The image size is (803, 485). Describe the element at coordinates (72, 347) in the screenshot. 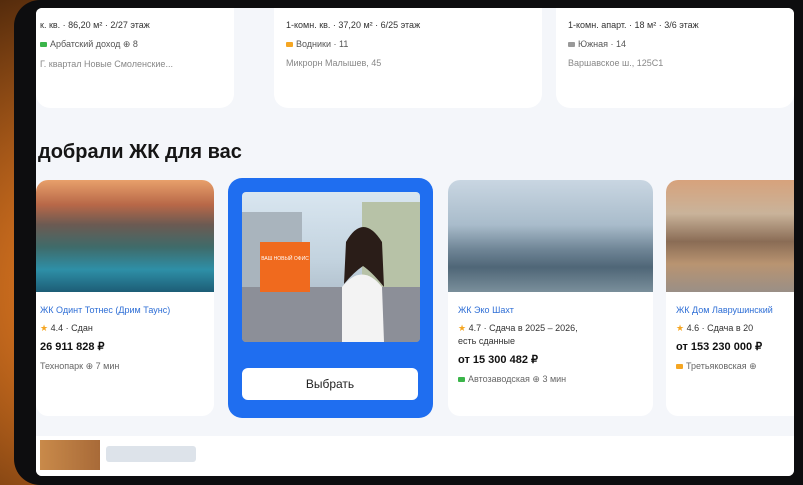

I see `complex-price: 26 911 828 ₽` at that location.